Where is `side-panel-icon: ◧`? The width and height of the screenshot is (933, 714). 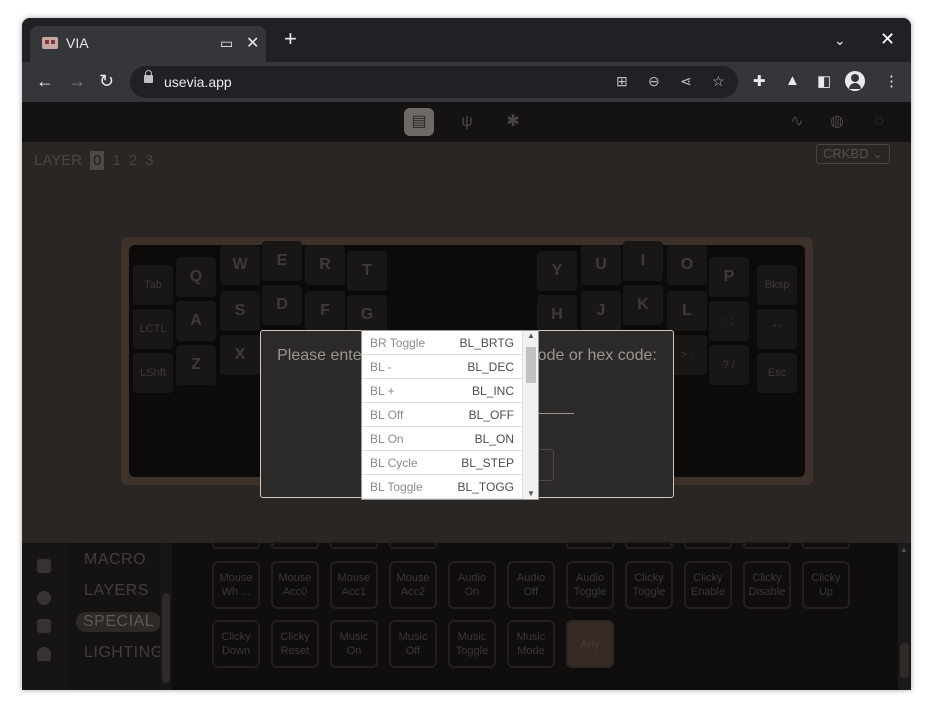
side-panel-icon: ◧ is located at coordinates (824, 81).